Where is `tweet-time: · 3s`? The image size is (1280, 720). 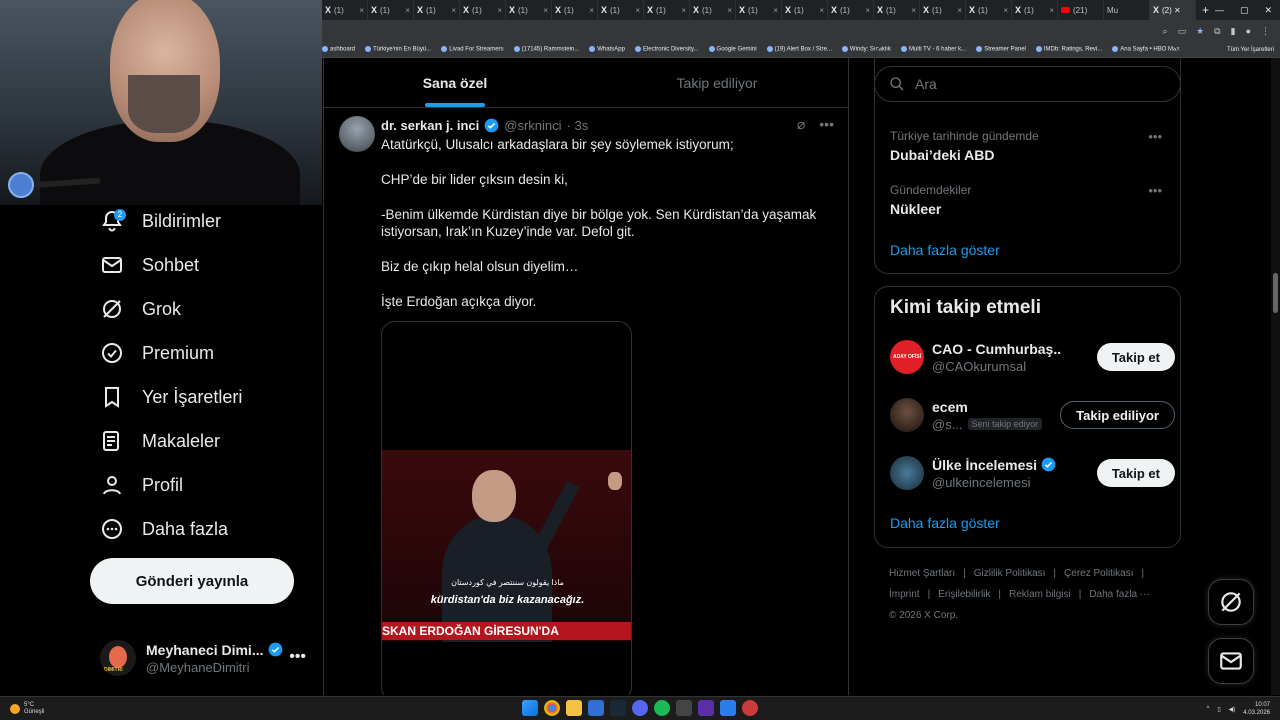
tweet-time: · 3s is located at coordinates (578, 125).